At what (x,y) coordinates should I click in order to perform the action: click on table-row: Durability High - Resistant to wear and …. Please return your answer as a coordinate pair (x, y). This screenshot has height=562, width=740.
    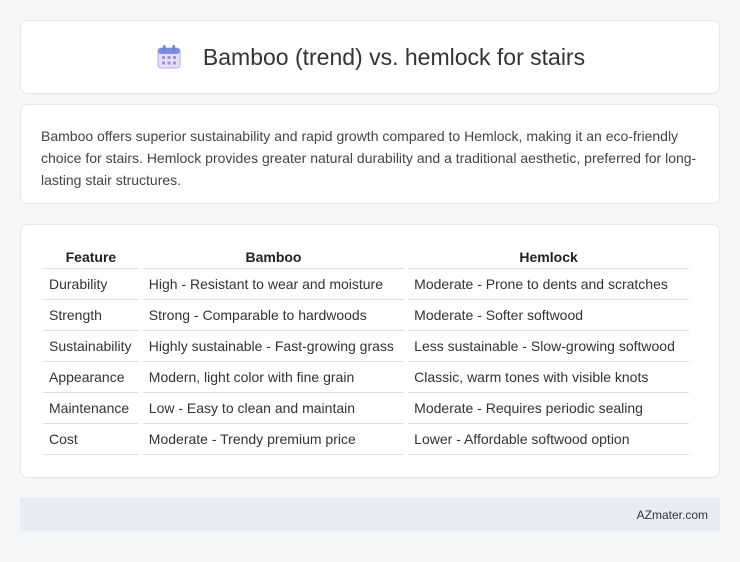
    Looking at the image, I should click on (366, 284).